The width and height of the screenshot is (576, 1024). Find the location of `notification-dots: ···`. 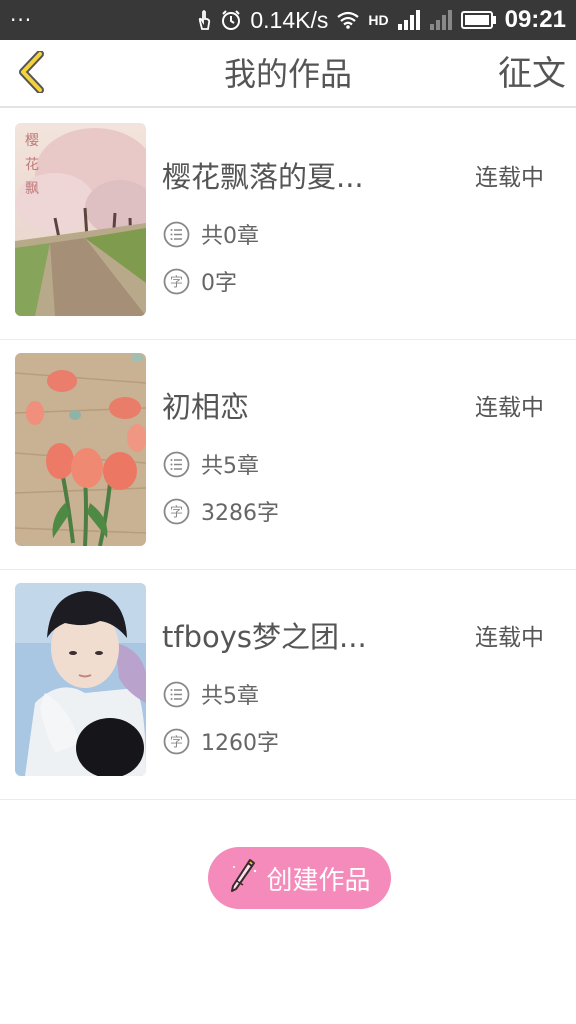

notification-dots: ··· is located at coordinates (21, 20).